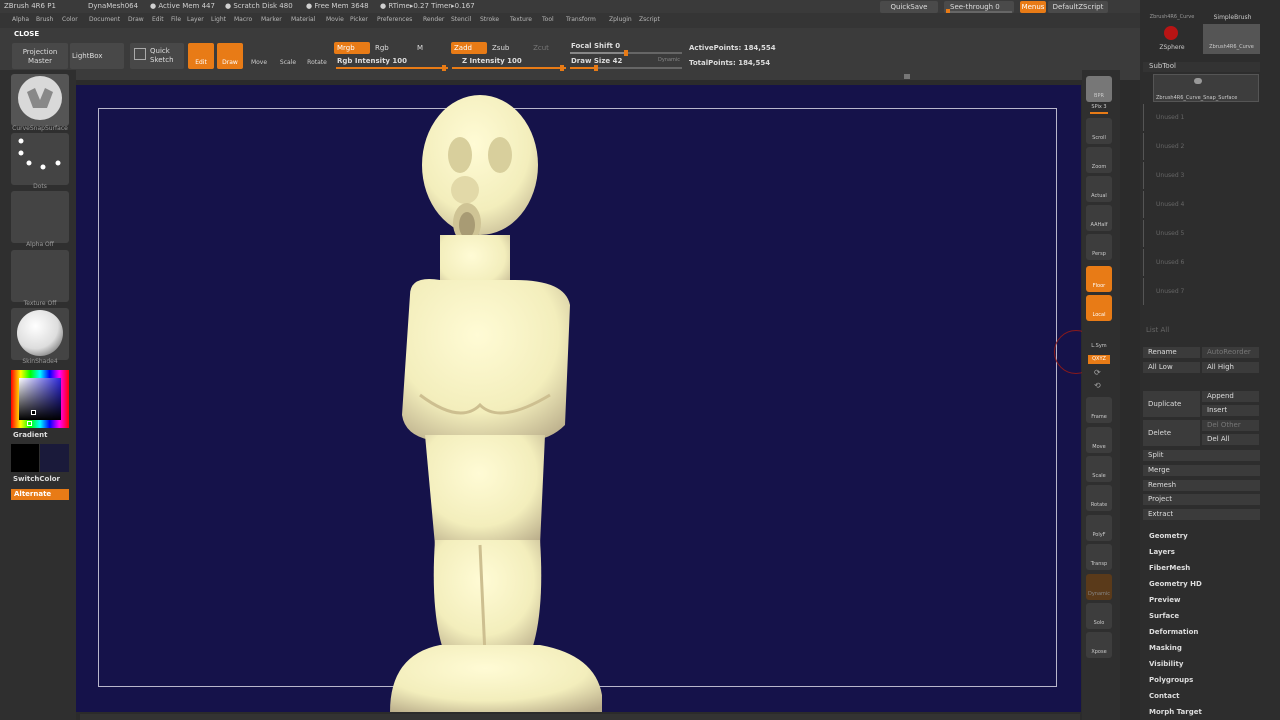 This screenshot has width=1280, height=720. I want to click on menu-edit: Edit, so click(158, 19).